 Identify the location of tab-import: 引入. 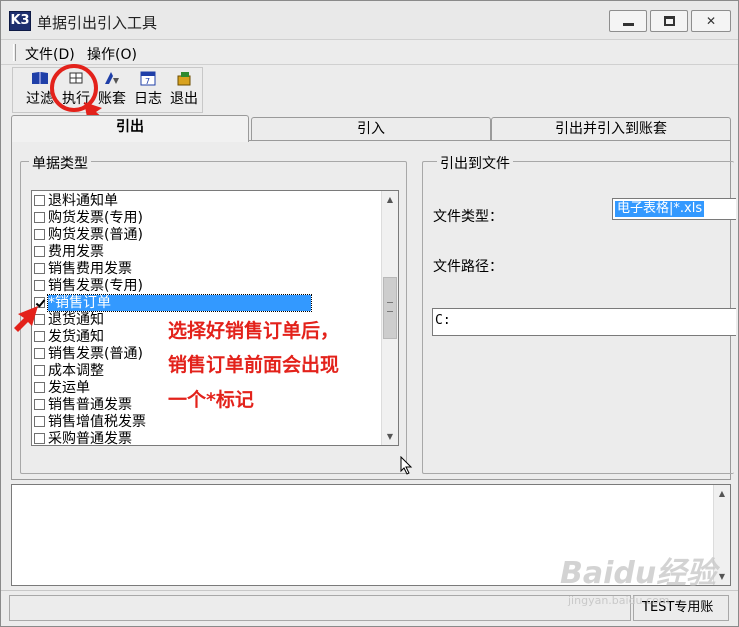
(371, 129).